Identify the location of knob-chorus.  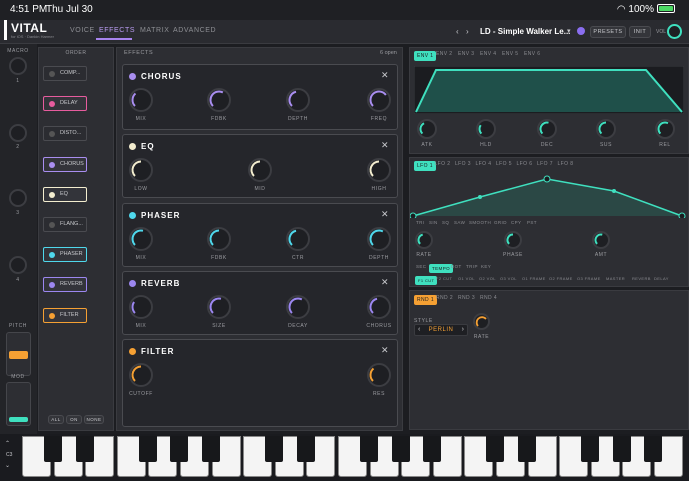
(379, 307).